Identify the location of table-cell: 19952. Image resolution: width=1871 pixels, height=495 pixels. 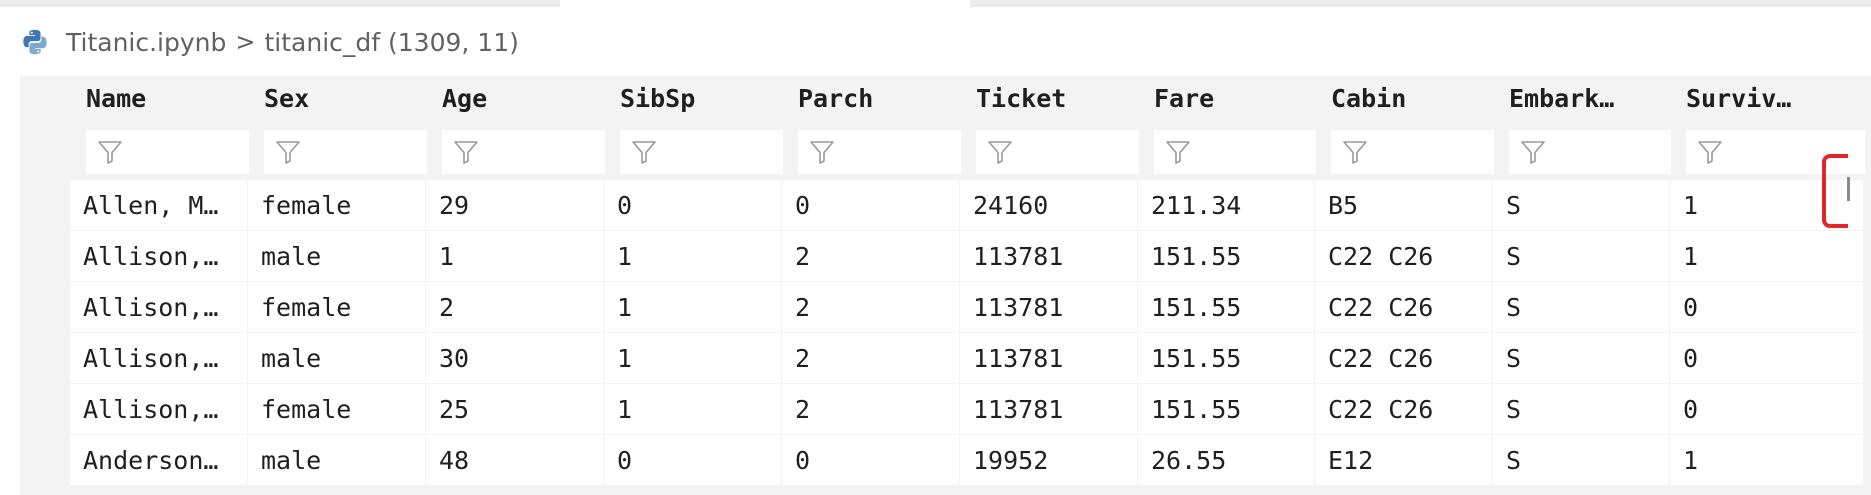
(1048, 460).